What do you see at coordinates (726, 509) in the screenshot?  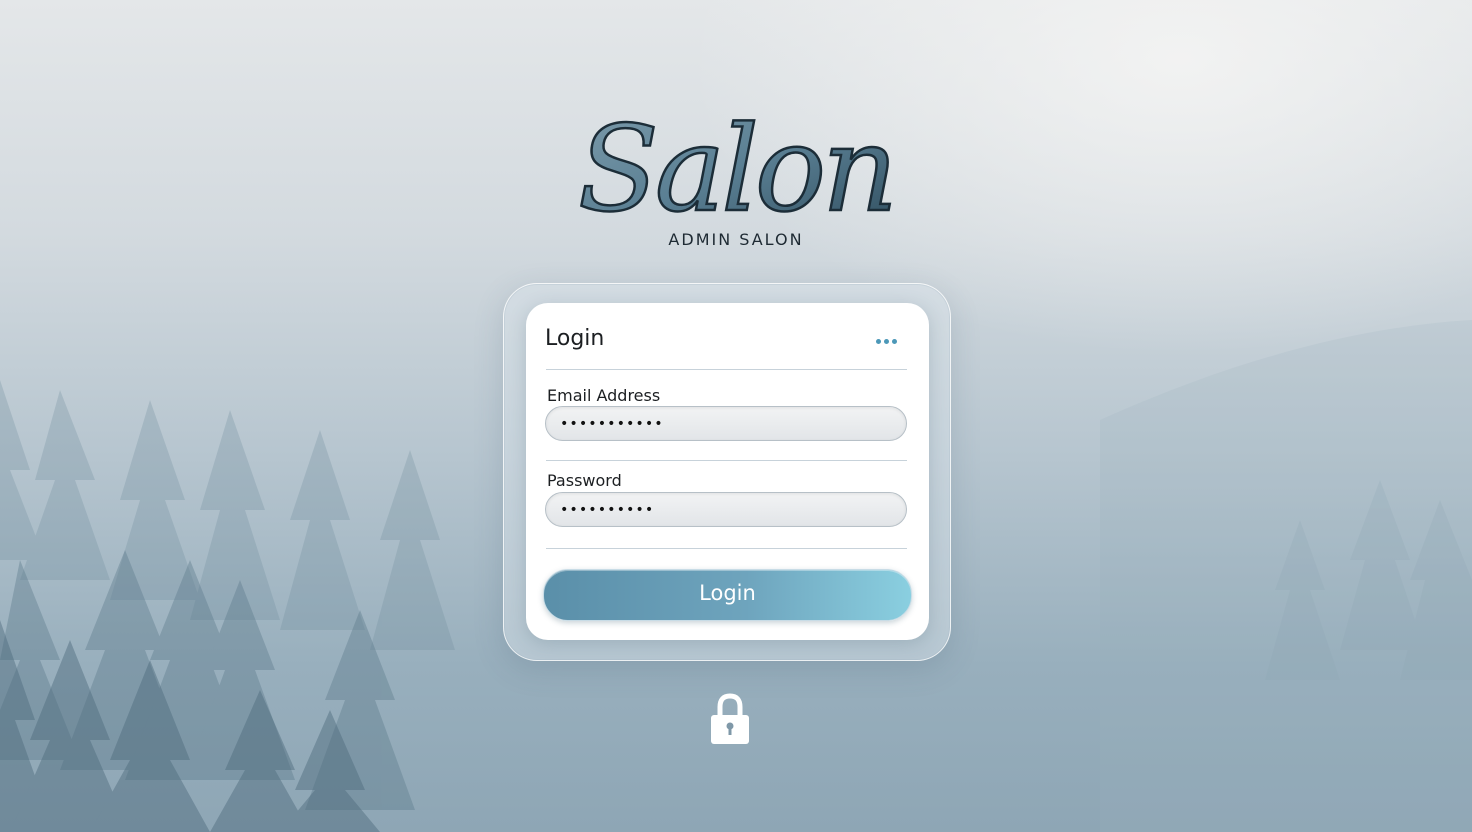 I see `password-field` at bounding box center [726, 509].